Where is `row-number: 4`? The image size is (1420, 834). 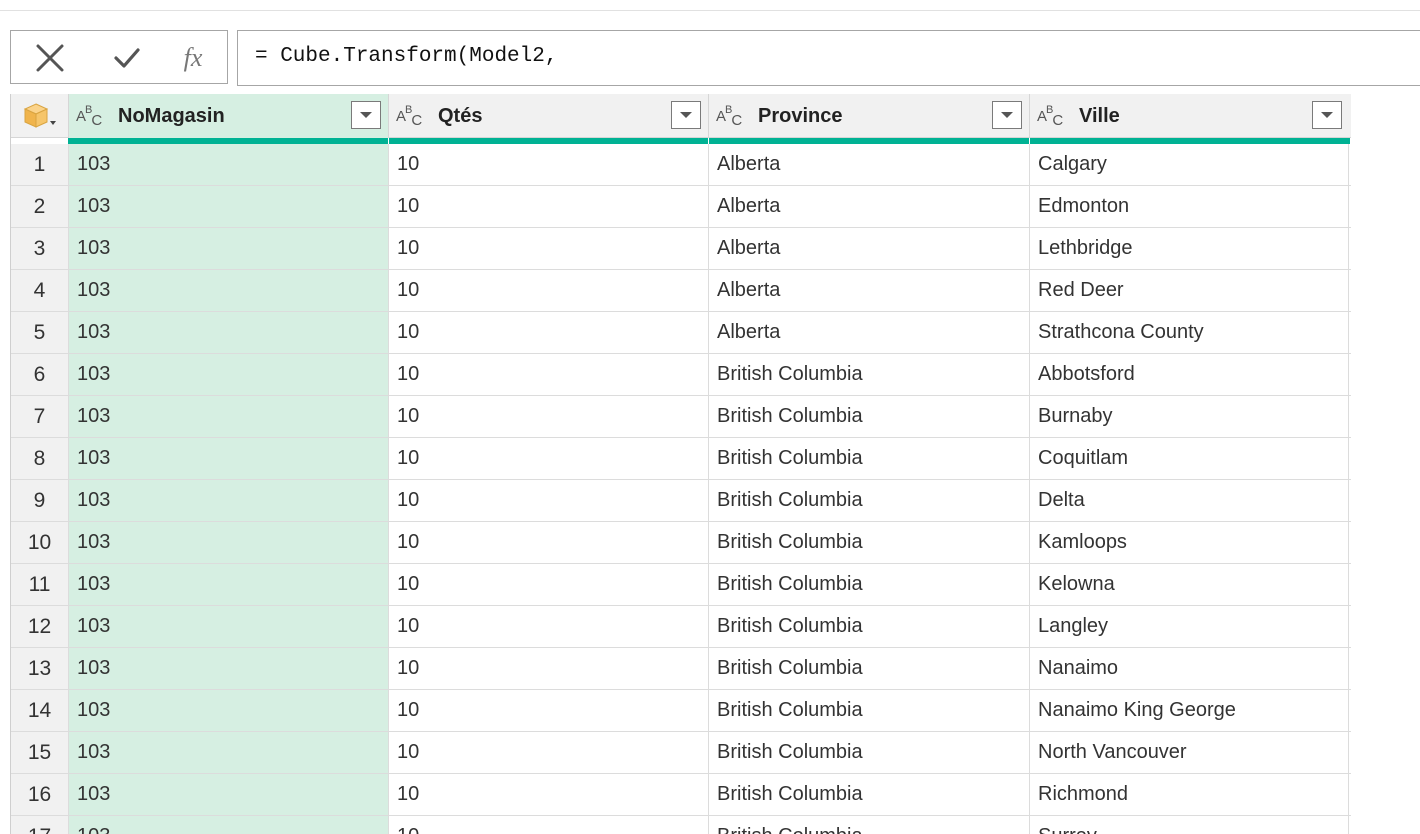
row-number: 4 is located at coordinates (39, 290).